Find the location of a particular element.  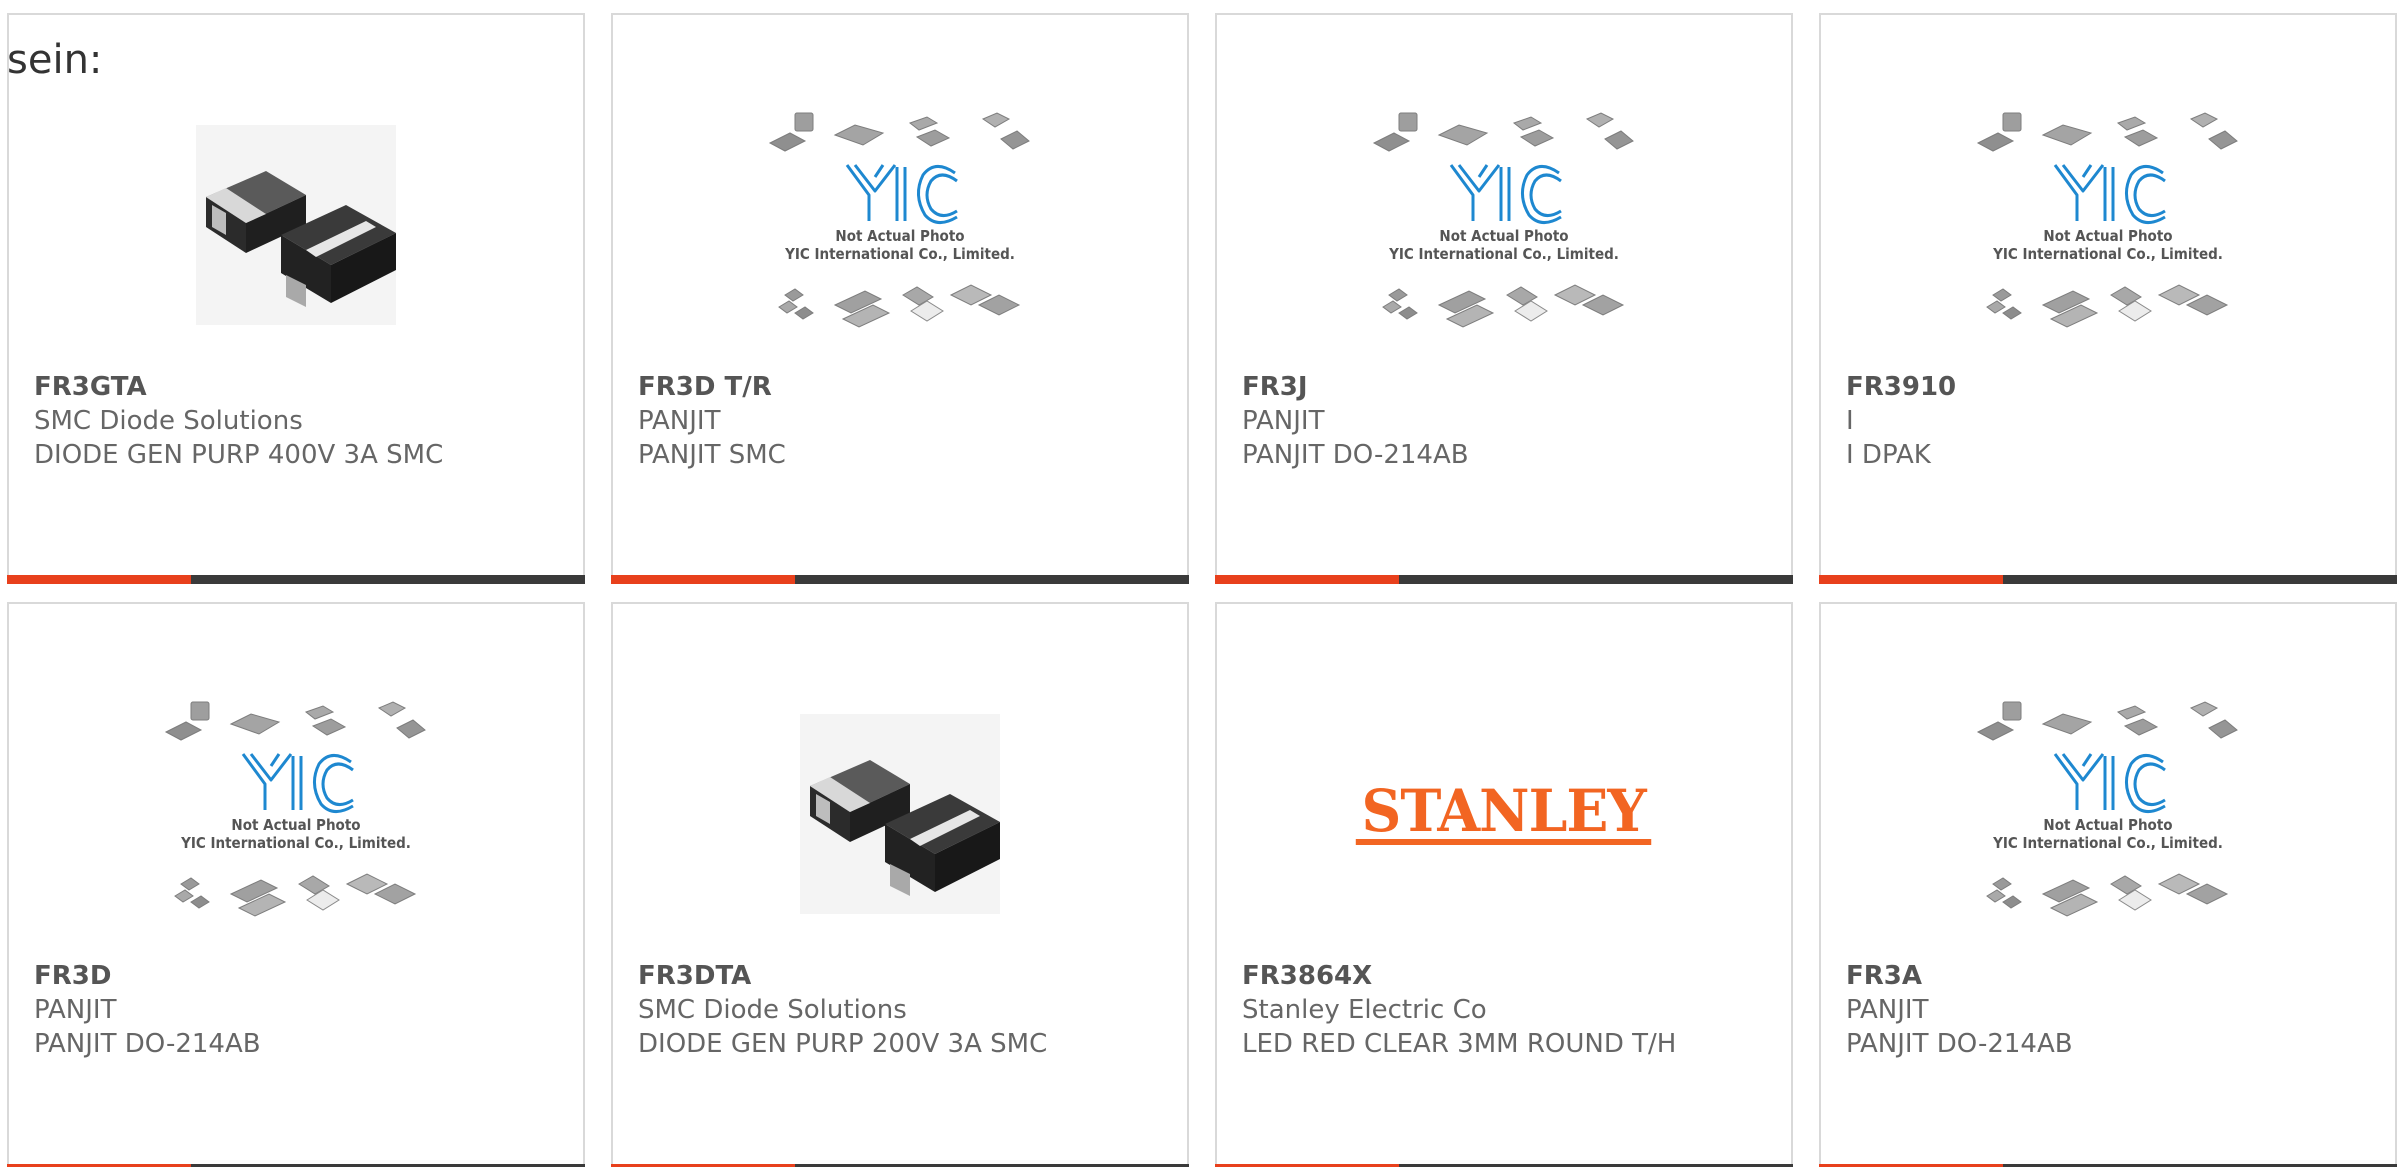

description: LED RED CLEAR 3MM ROUND T/H is located at coordinates (1459, 1044).